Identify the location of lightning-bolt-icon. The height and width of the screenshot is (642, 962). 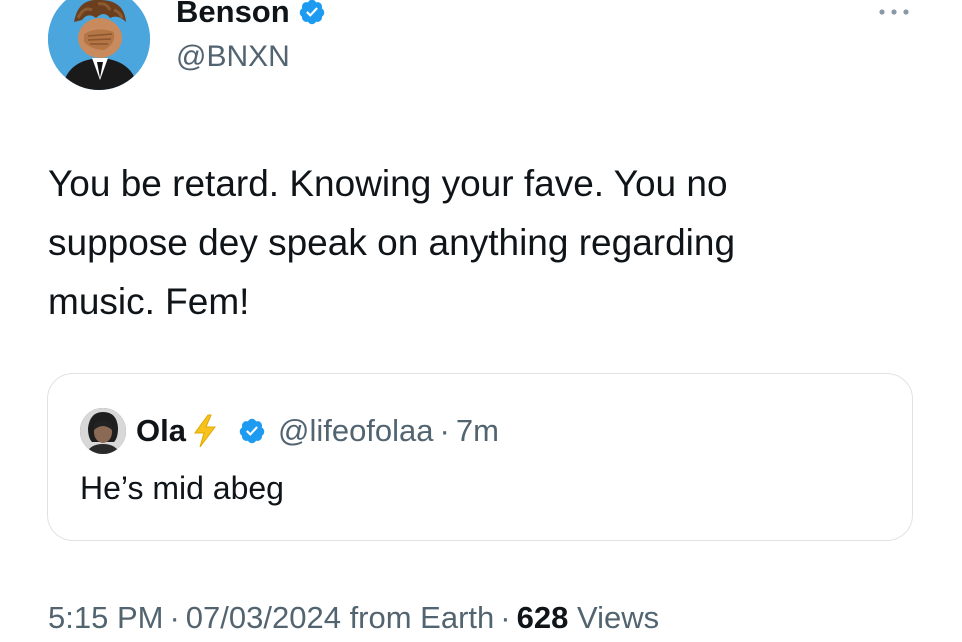
(205, 431).